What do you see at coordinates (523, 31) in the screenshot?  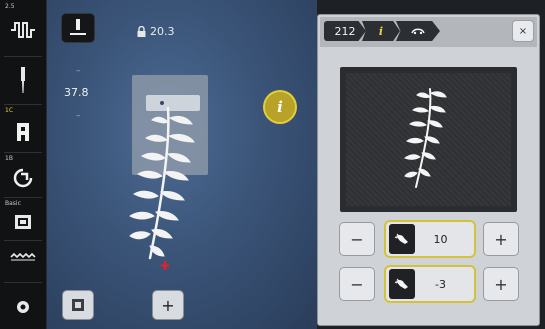 I see `close-button: ×` at bounding box center [523, 31].